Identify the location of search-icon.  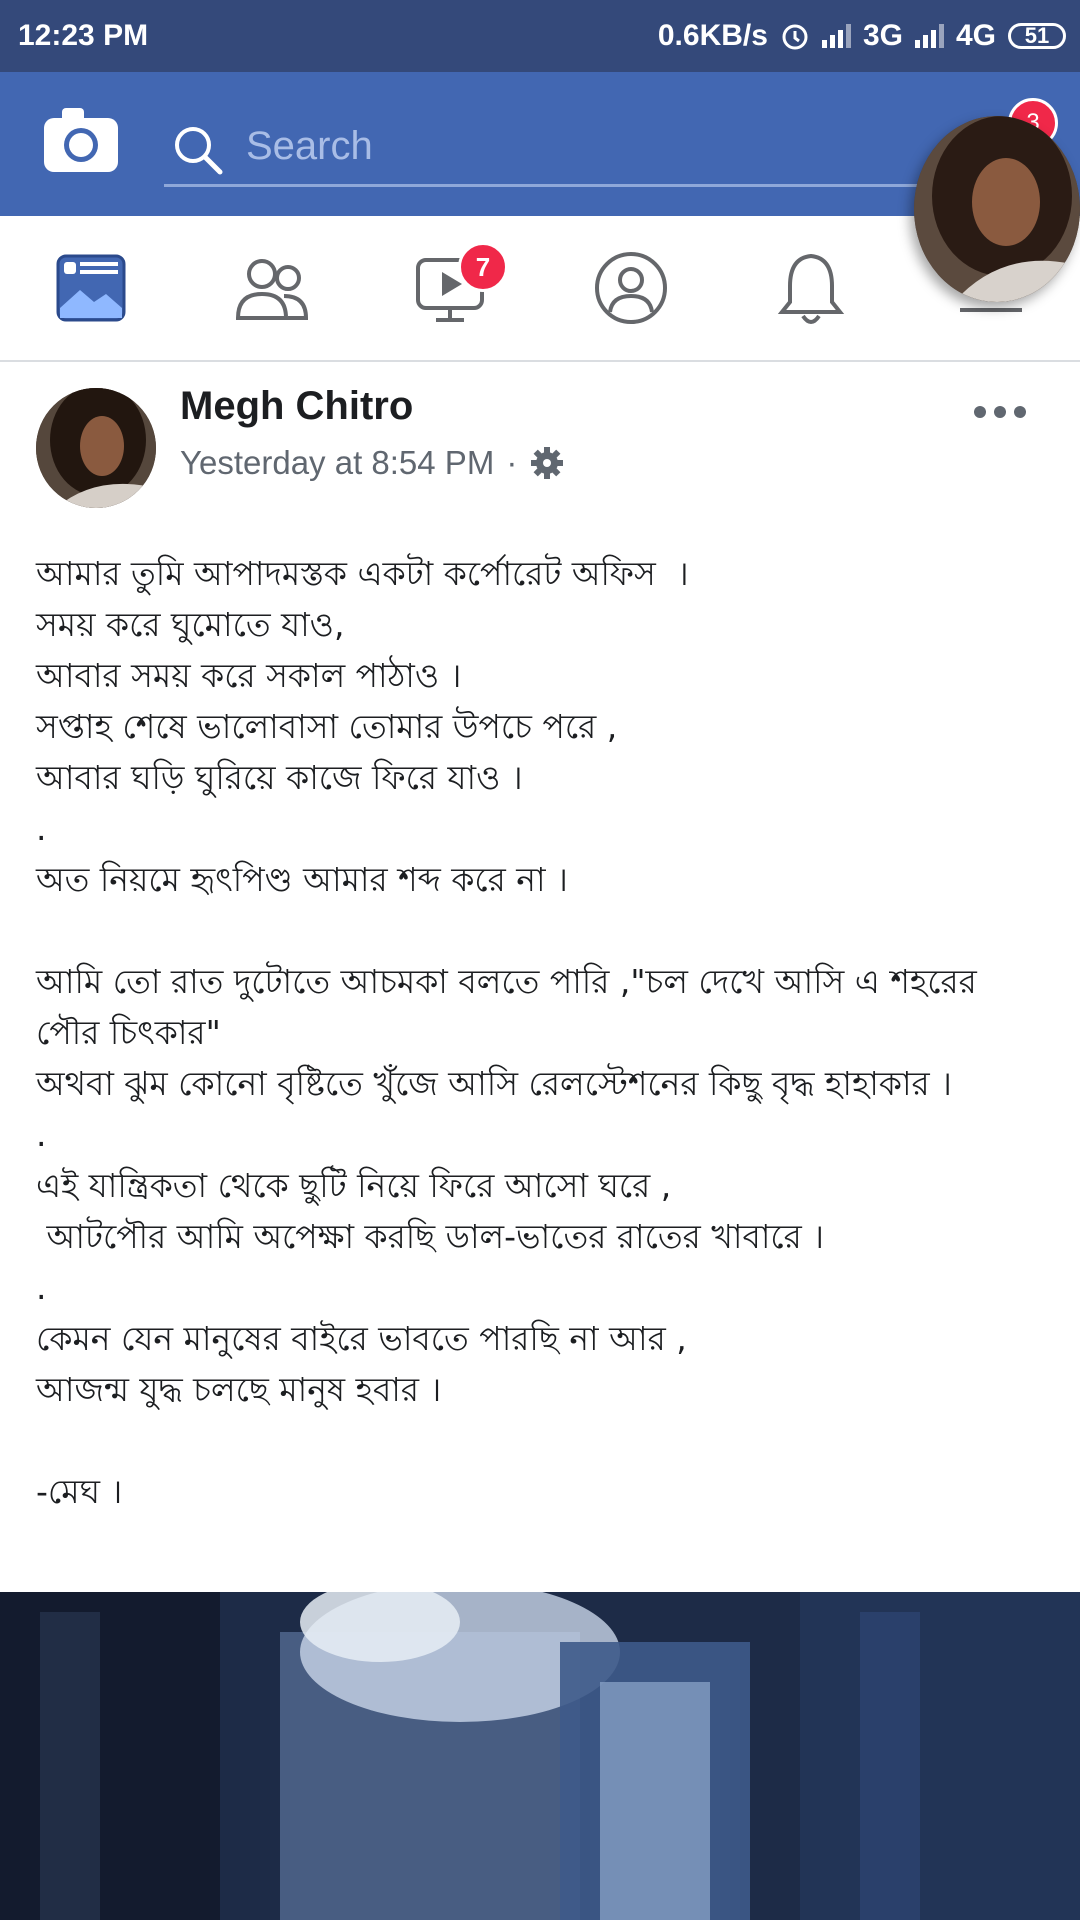
(199, 151).